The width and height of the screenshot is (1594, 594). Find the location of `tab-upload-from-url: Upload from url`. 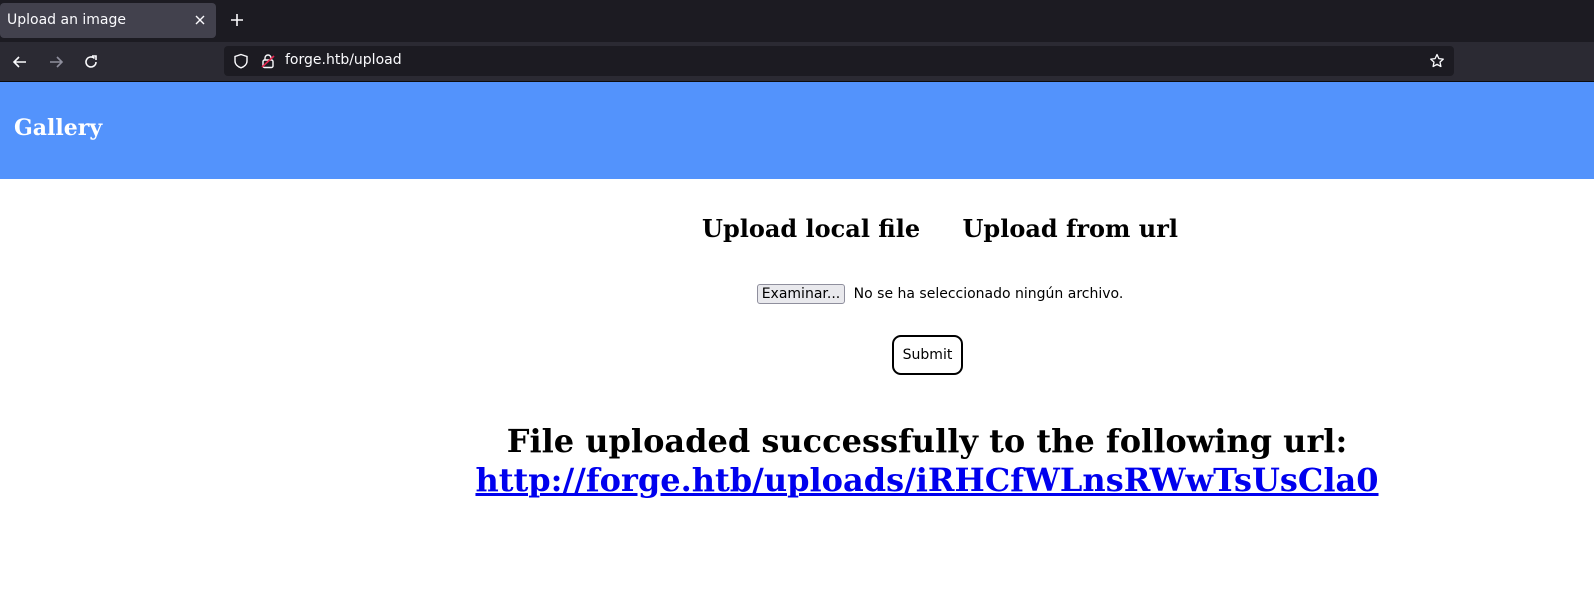

tab-upload-from-url: Upload from url is located at coordinates (1070, 228).